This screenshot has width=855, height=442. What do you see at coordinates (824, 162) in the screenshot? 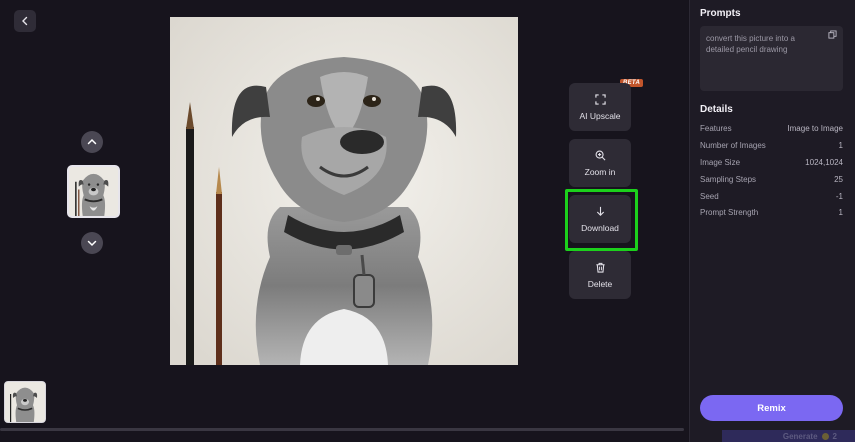
I see `detail-value: 1024,1024` at bounding box center [824, 162].